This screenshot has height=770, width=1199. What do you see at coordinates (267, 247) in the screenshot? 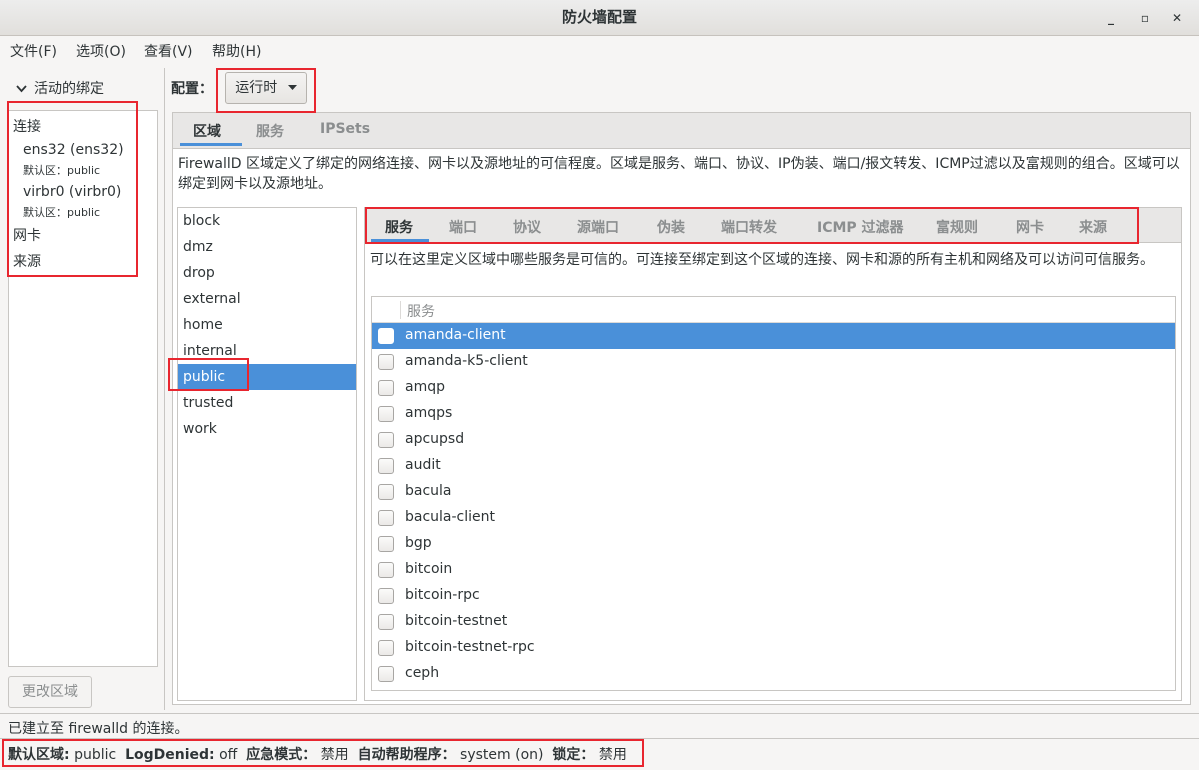
I see `zone-item-dmz: dmz` at bounding box center [267, 247].